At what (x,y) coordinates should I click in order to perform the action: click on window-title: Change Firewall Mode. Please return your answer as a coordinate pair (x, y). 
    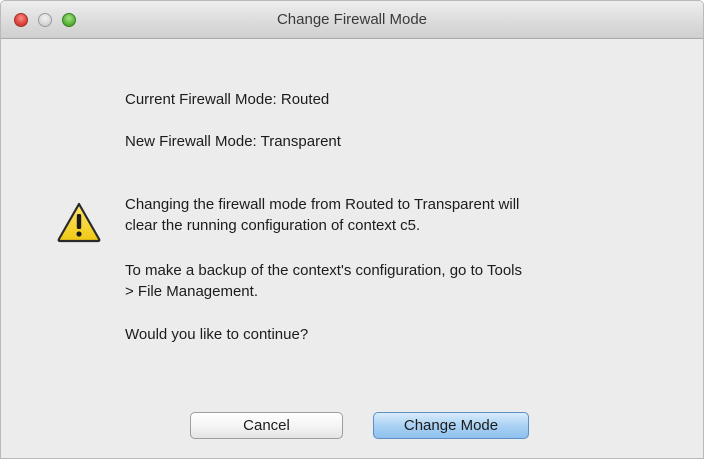
    Looking at the image, I should click on (352, 19).